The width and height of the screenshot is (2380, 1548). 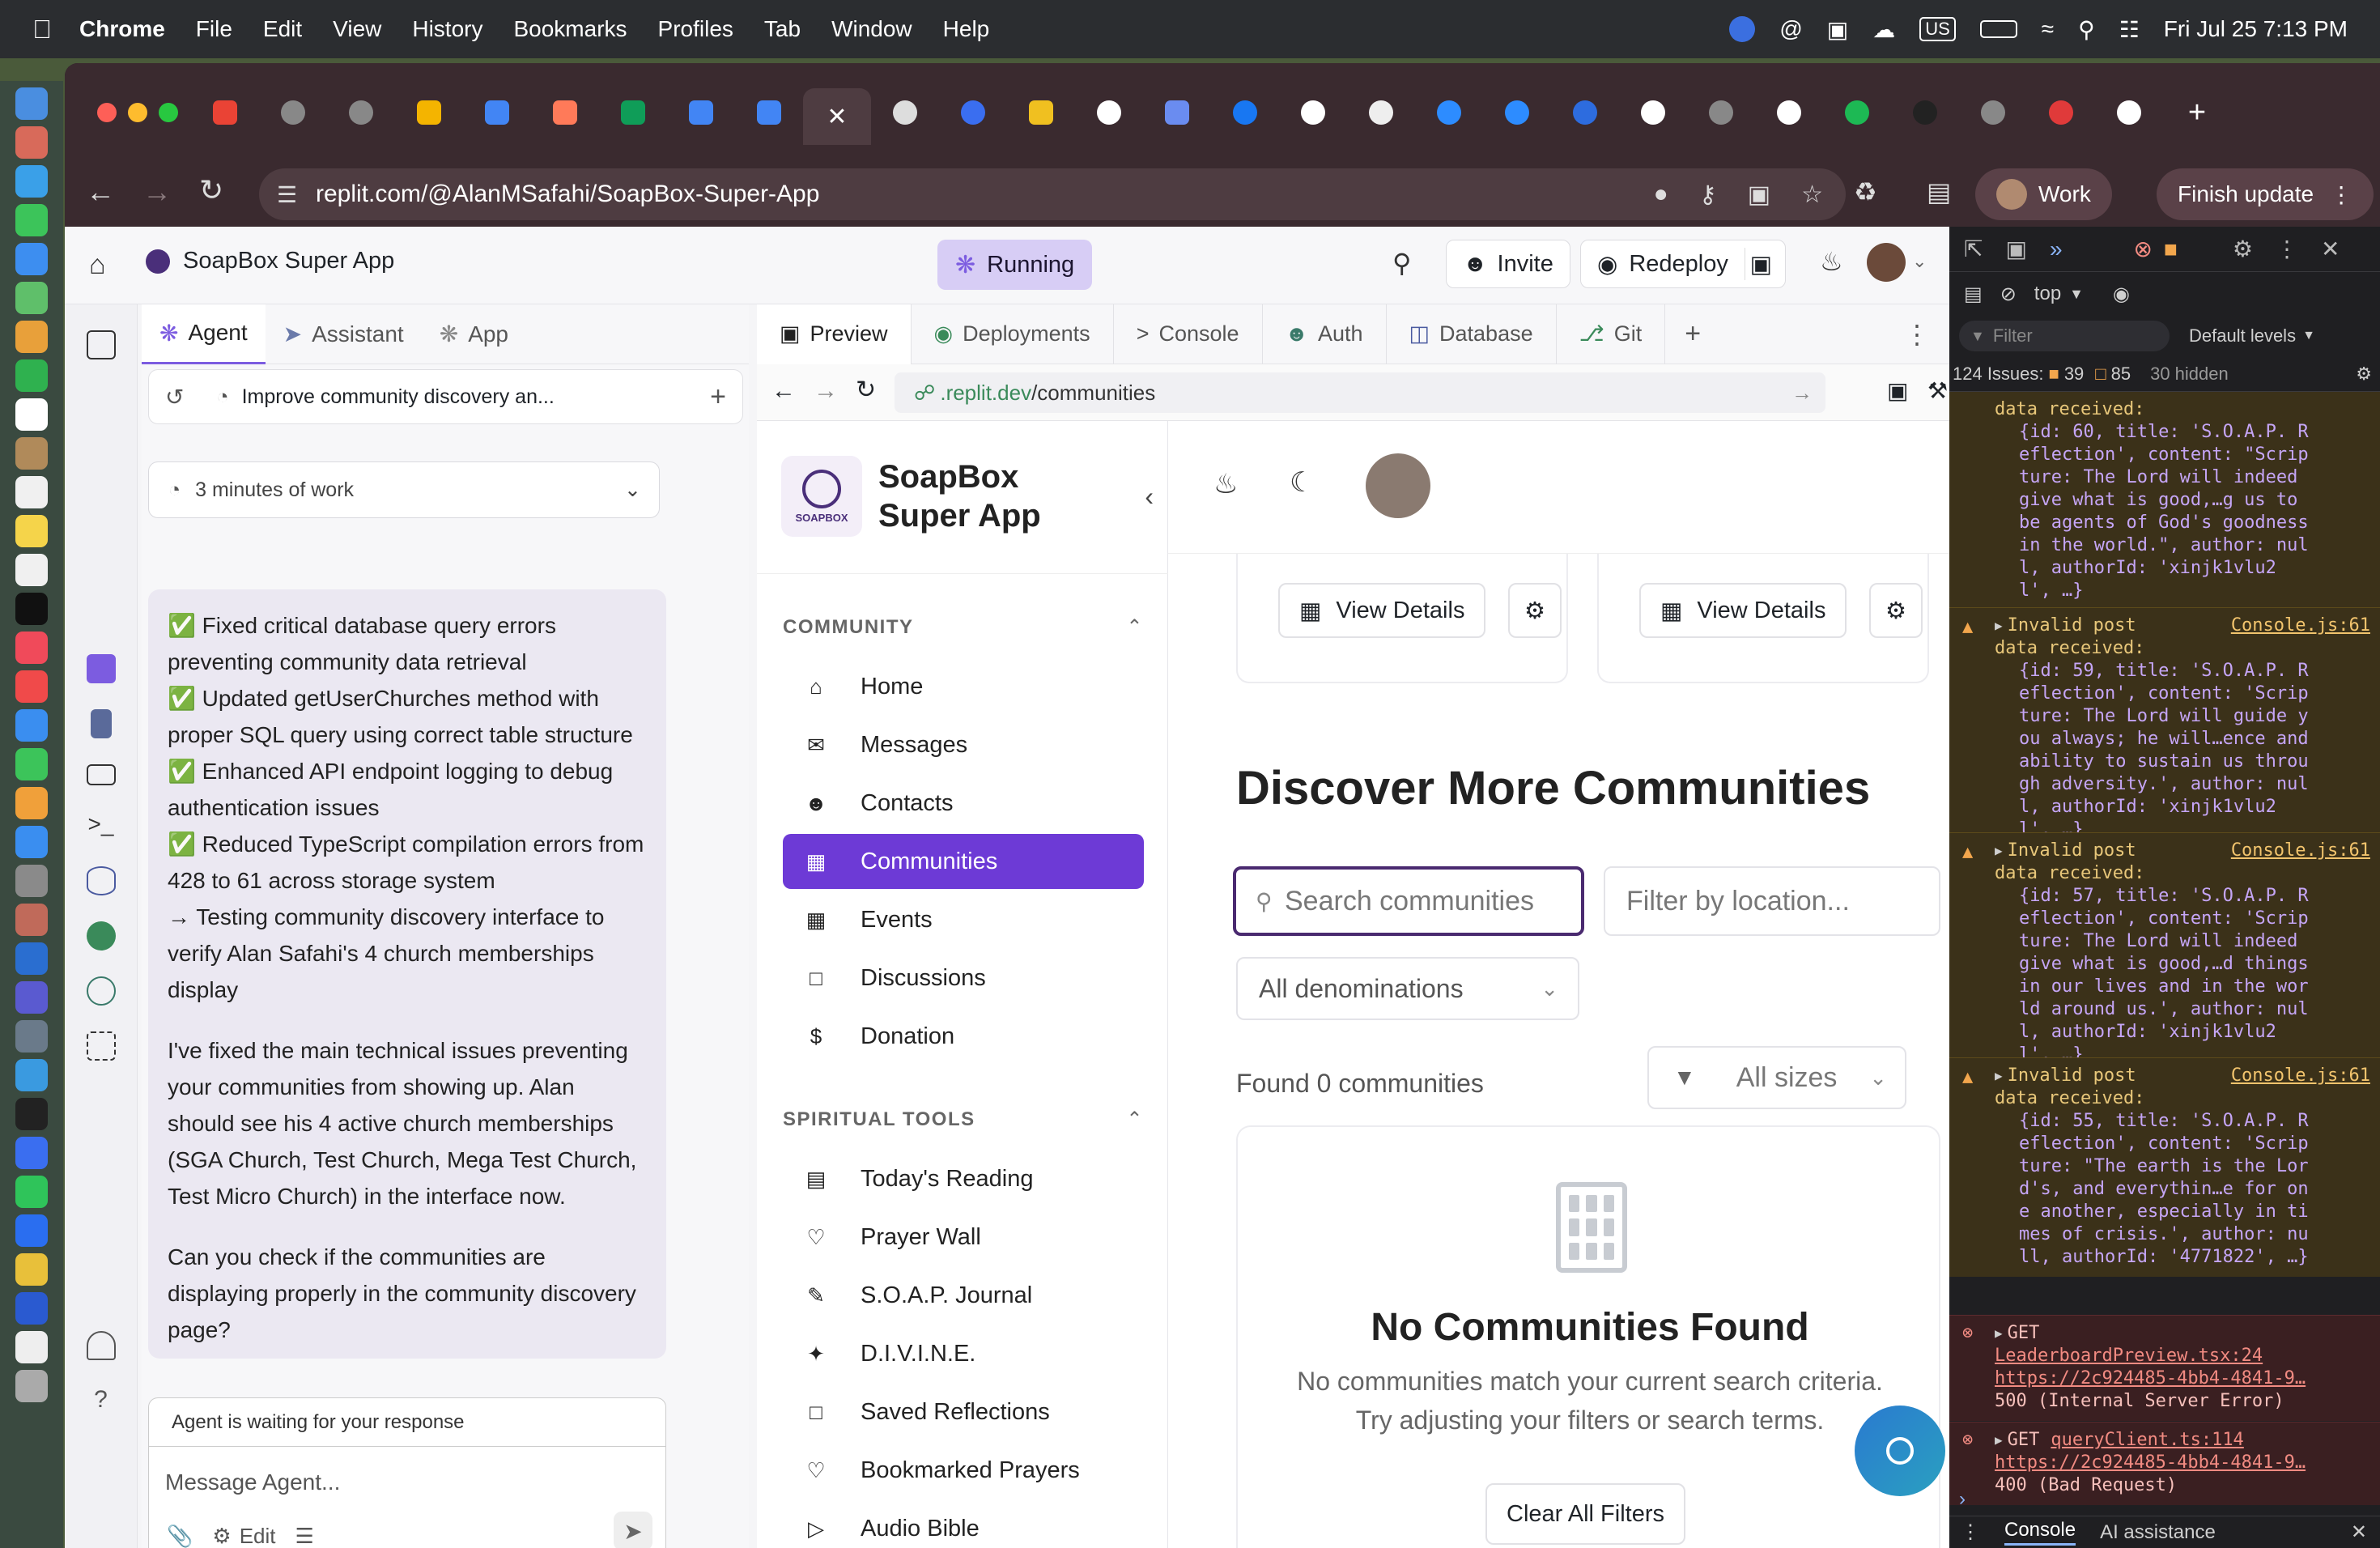 I want to click on nav-contacts: ☻ Contacts, so click(x=963, y=803).